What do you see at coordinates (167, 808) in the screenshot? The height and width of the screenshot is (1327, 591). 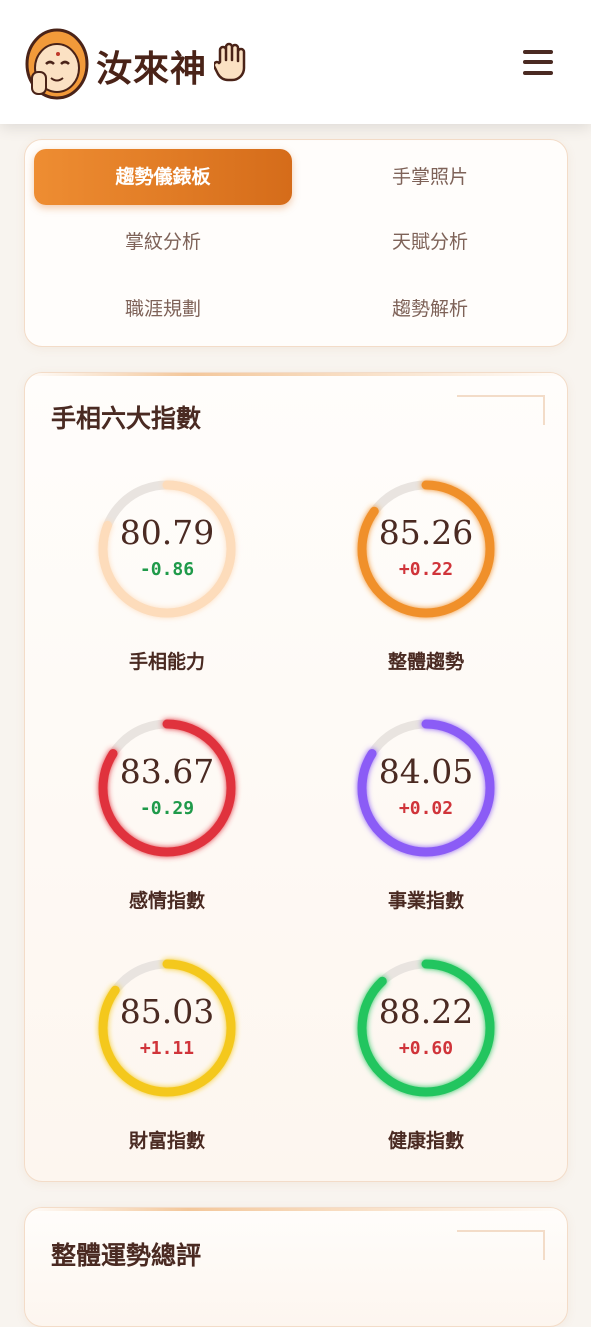 I see `gauge-delta: -0.29` at bounding box center [167, 808].